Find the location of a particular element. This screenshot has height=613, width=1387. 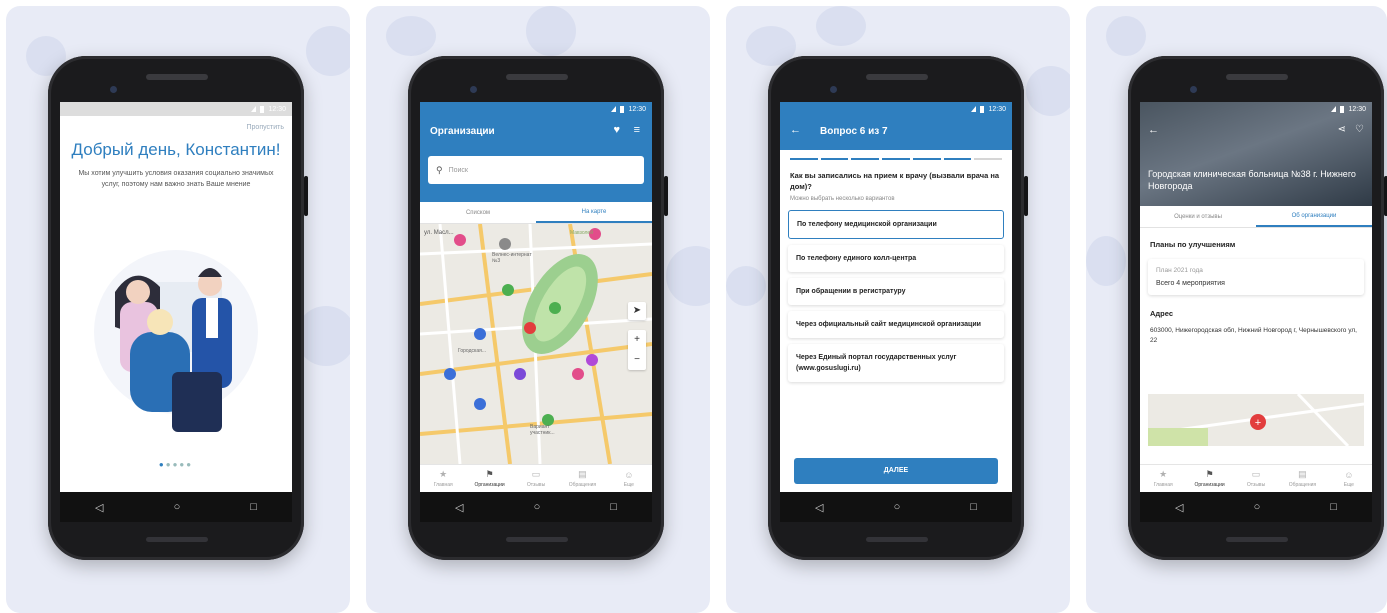

compass-button: ➤ is located at coordinates (637, 311).